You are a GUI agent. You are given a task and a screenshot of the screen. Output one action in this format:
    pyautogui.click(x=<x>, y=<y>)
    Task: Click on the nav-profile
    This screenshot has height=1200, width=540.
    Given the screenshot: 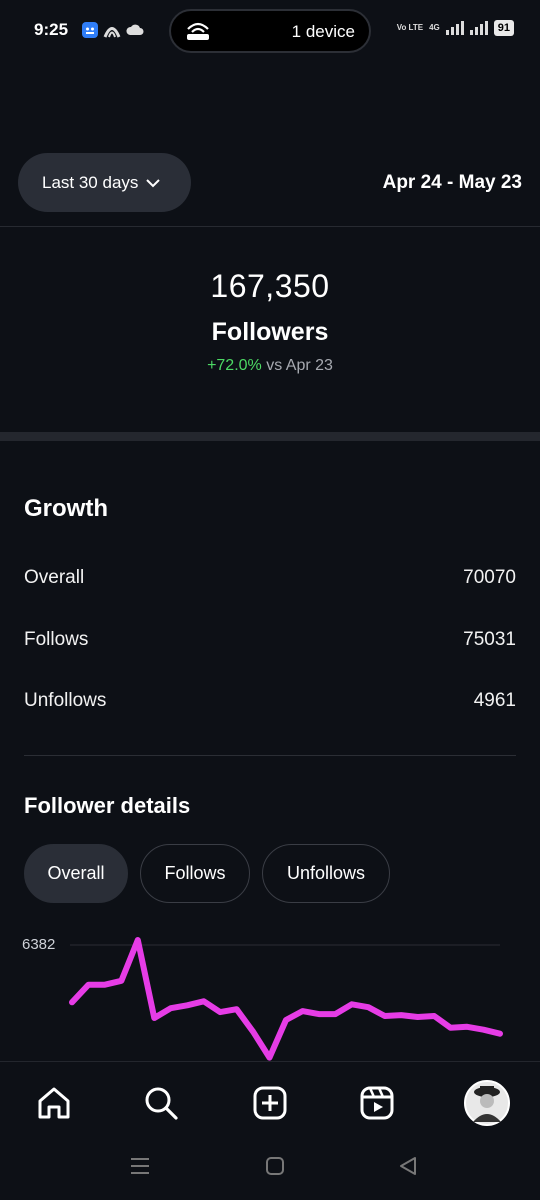 What is the action you would take?
    pyautogui.click(x=487, y=1103)
    